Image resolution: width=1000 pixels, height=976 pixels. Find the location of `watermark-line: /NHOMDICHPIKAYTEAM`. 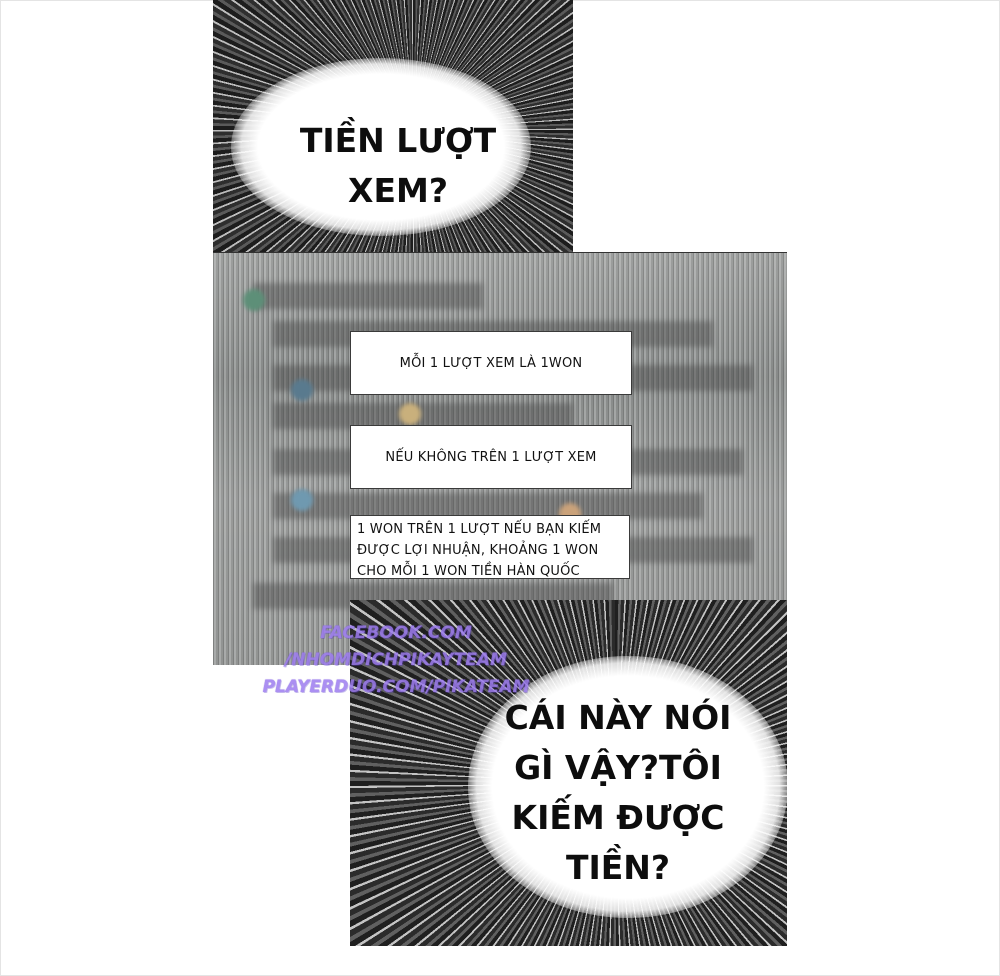

watermark-line: /NHOMDICHPIKAYTEAM is located at coordinates (396, 660).